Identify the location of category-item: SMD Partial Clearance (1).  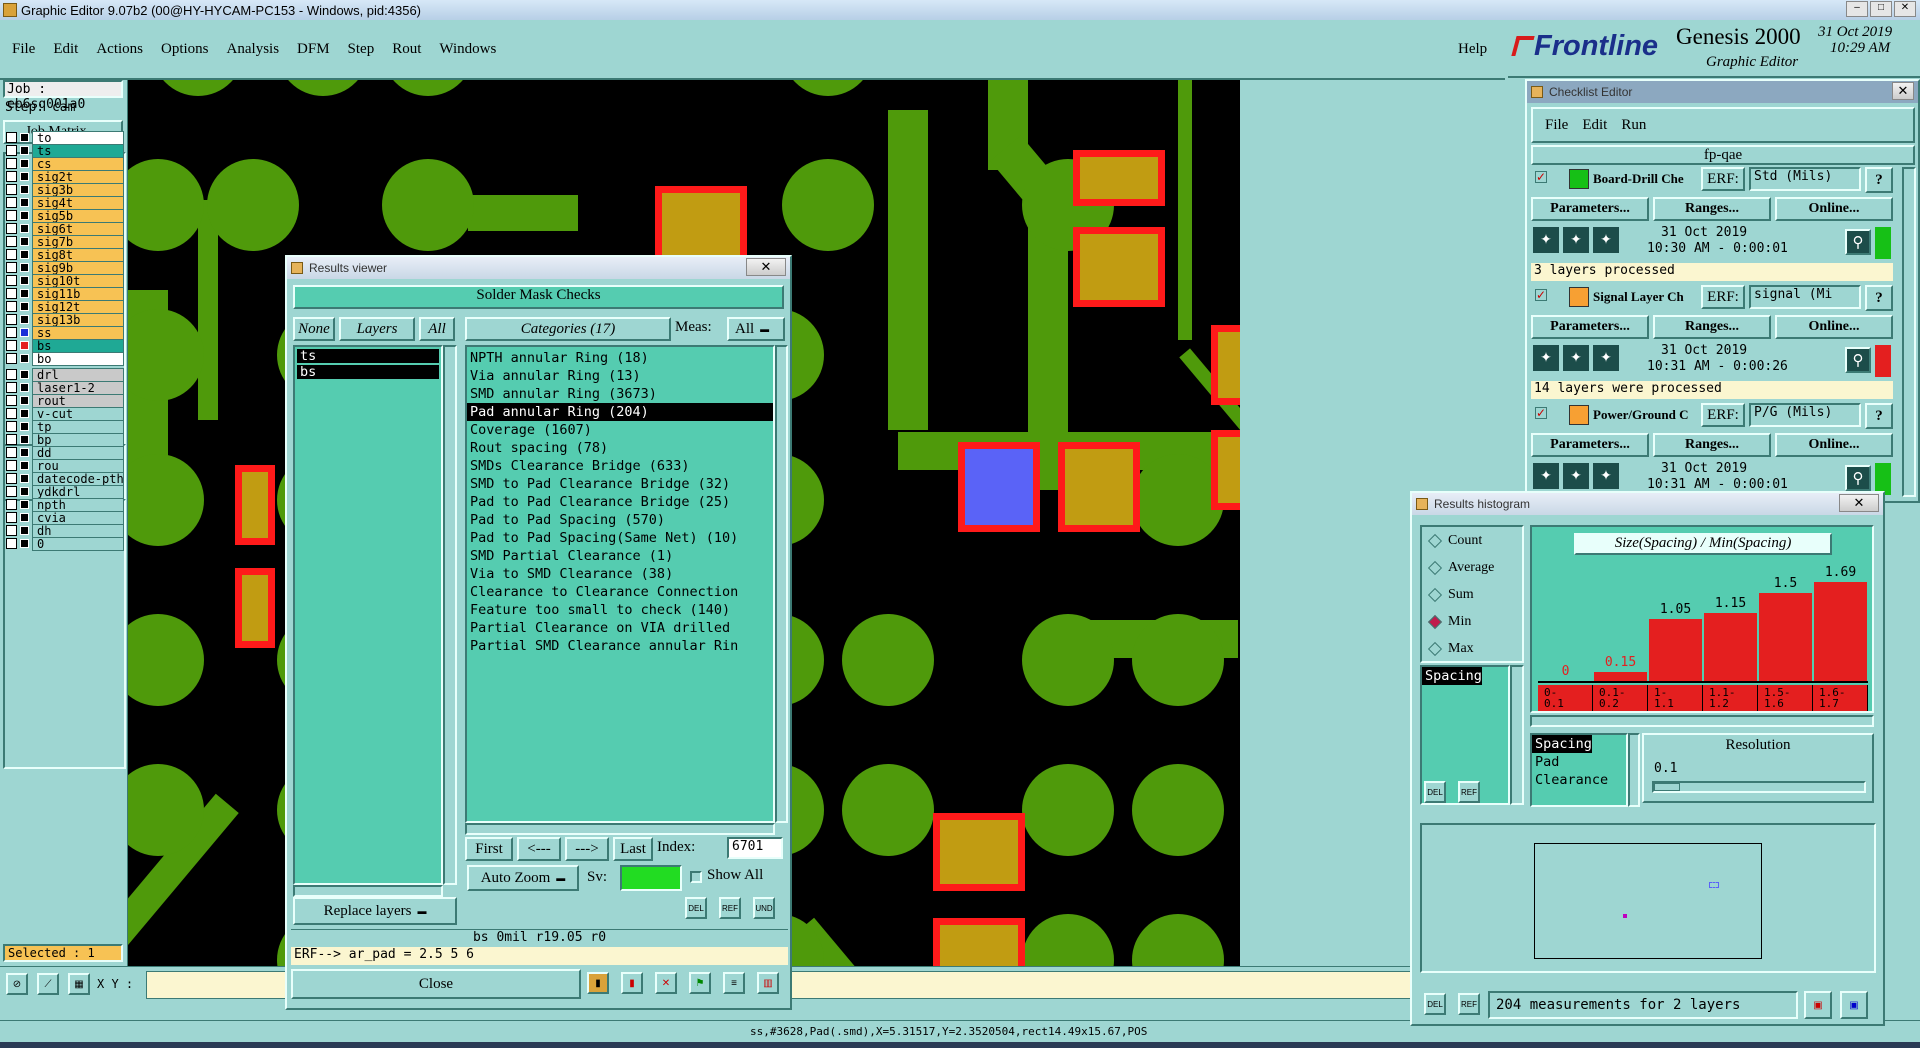
(620, 556).